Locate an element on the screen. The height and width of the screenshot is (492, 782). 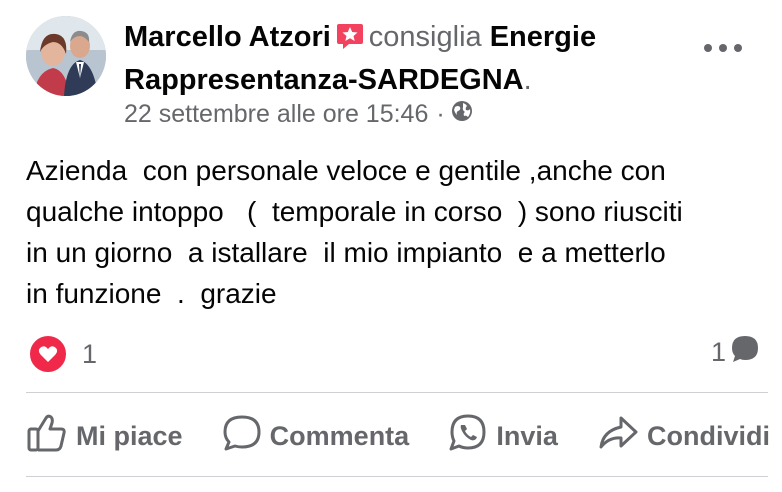
reactions-summary: 1 is located at coordinates (62, 354).